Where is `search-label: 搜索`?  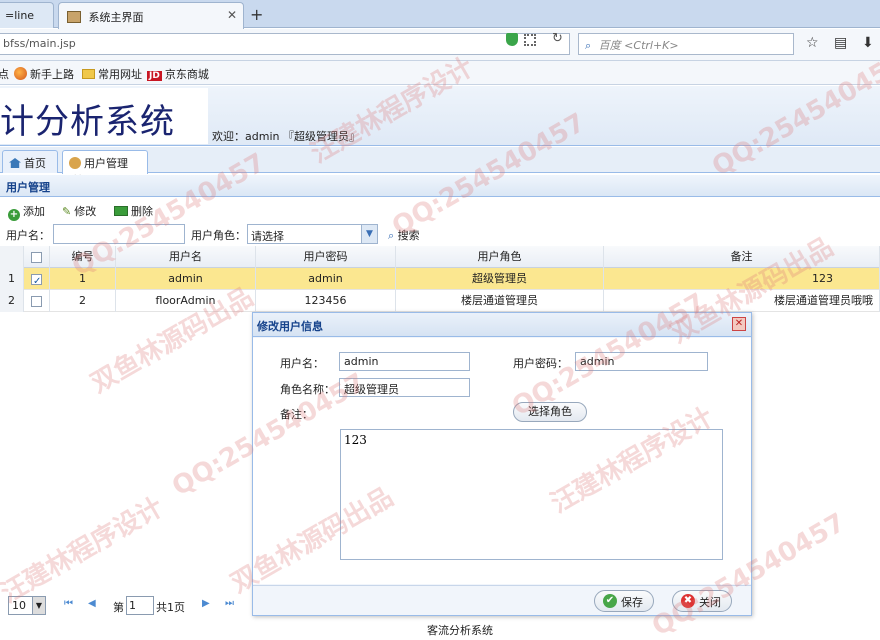 search-label: 搜索 is located at coordinates (408, 235).